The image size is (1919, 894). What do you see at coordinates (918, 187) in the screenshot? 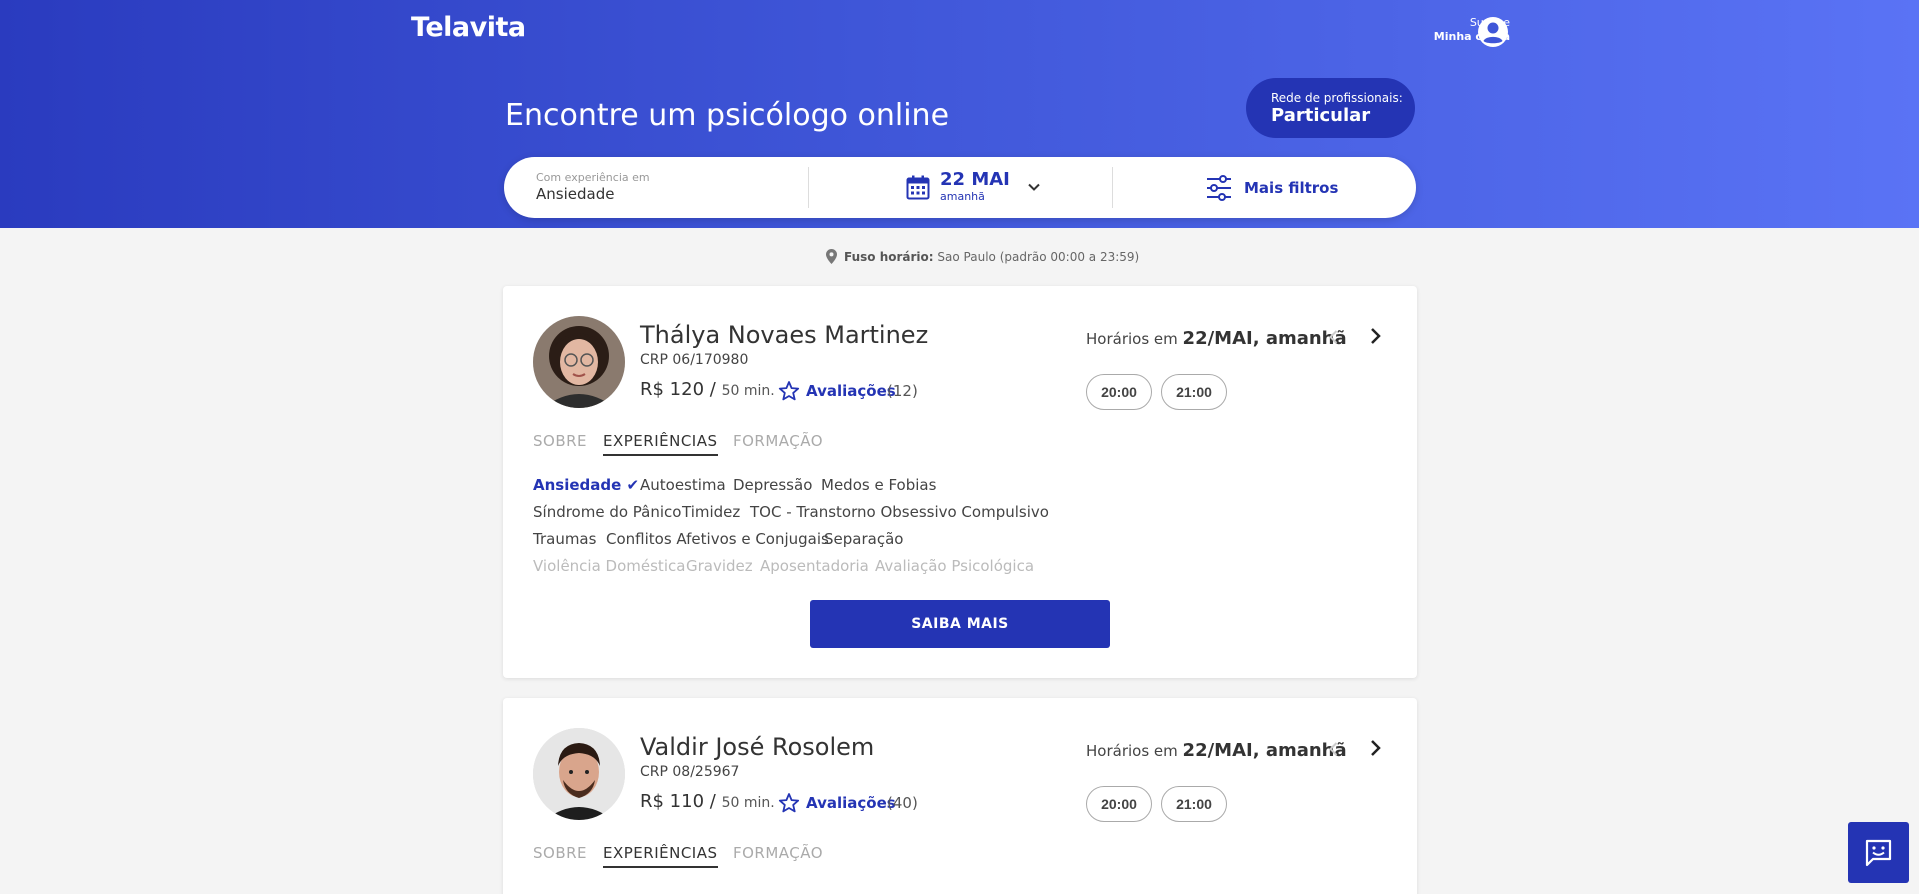
I see `calendar-icon` at bounding box center [918, 187].